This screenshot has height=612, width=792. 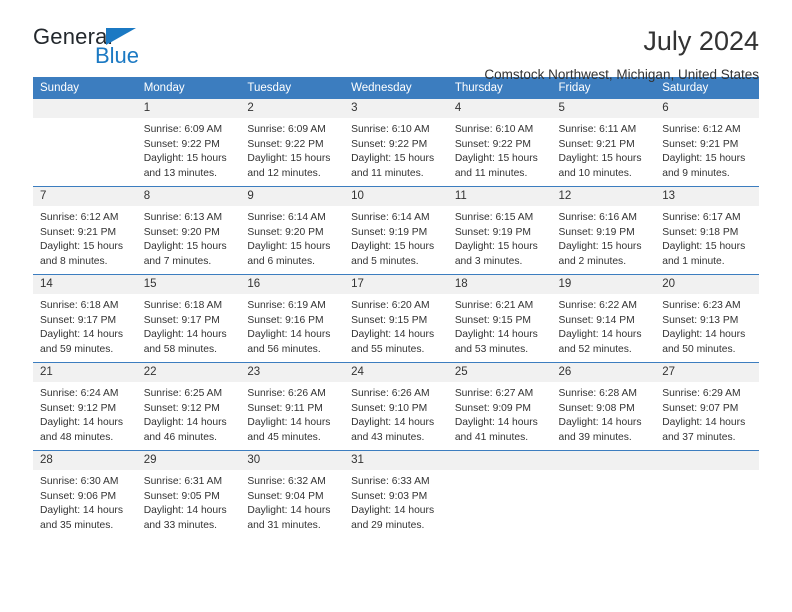 I want to click on sunrise-text: Sunrise: 6:18 AM, so click(x=79, y=305).